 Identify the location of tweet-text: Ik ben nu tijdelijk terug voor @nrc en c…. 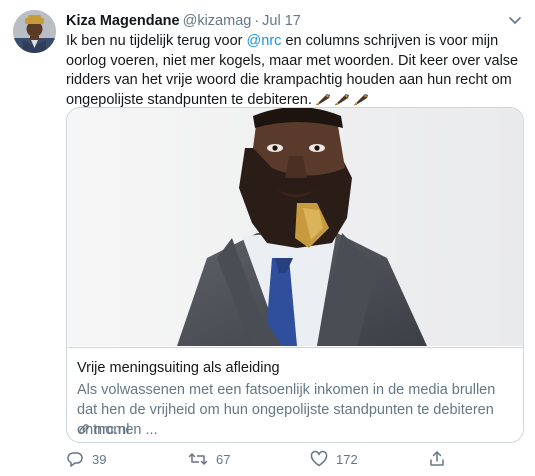
(296, 72).